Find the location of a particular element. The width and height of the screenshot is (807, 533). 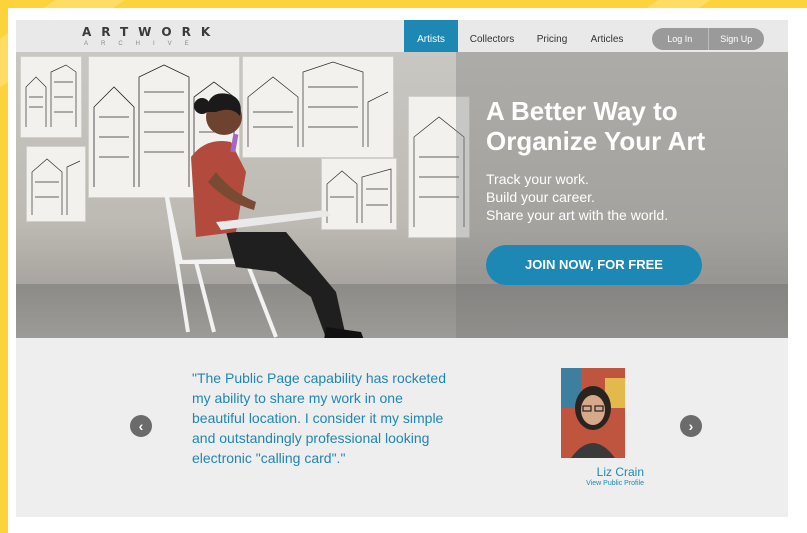

logo-subtitle: ARCHIVE is located at coordinates (143, 44).